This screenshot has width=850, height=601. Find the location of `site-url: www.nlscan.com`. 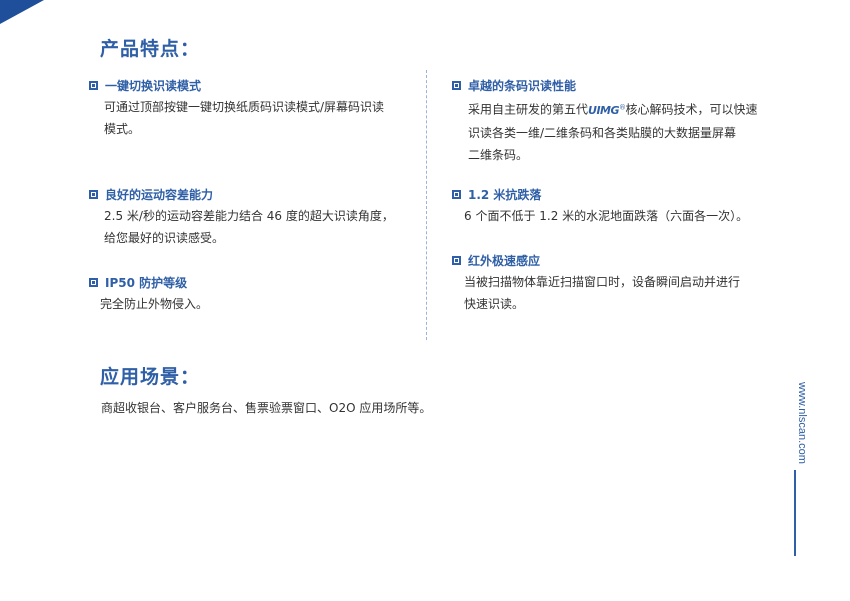

site-url: www.nlscan.com is located at coordinates (802, 423).